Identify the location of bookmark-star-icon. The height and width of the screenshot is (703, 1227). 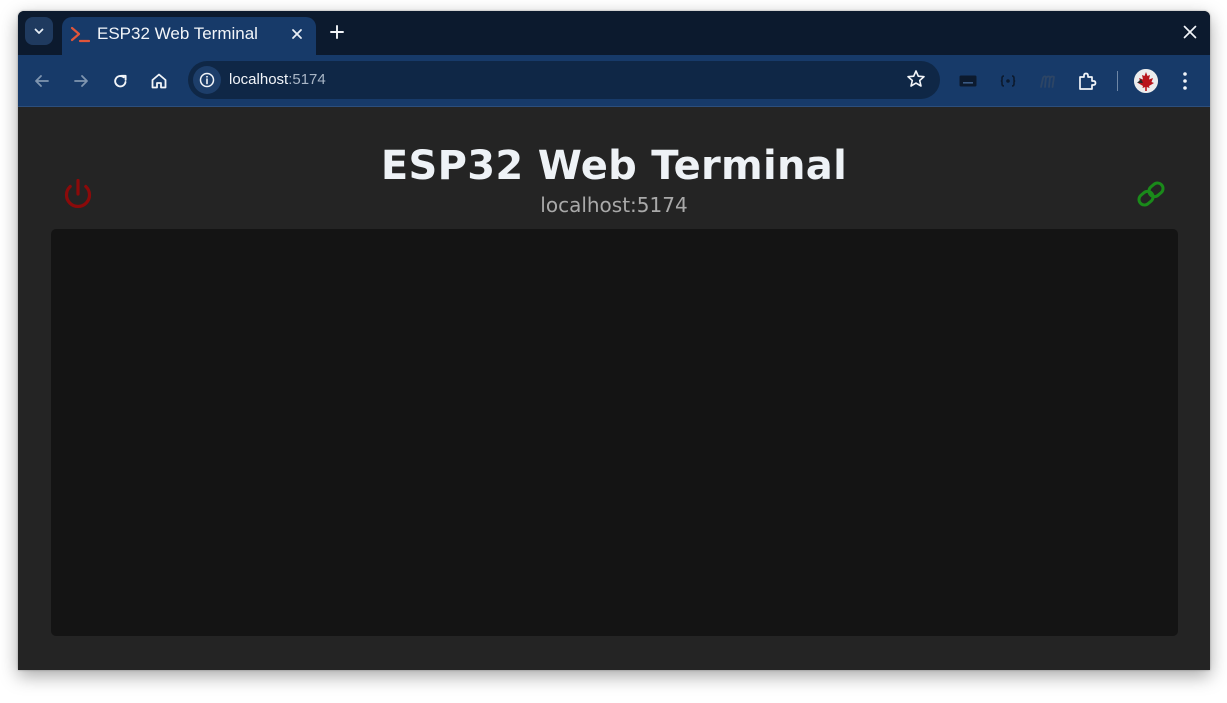
(916, 79).